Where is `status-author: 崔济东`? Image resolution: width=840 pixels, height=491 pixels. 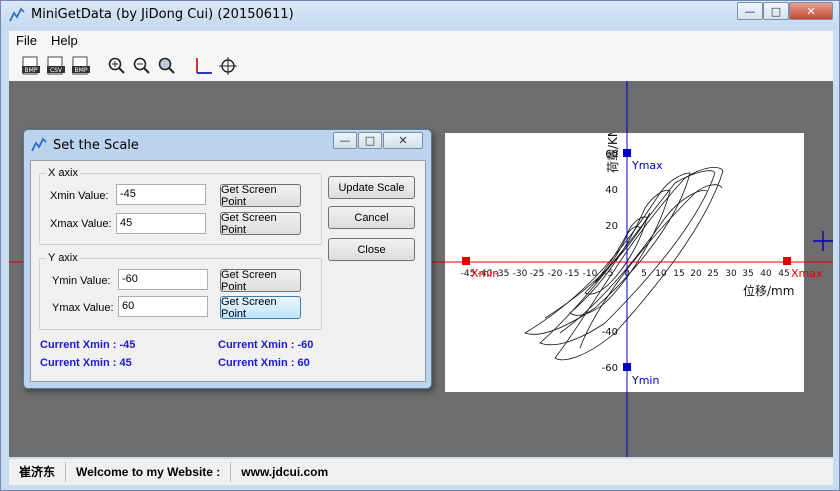
status-author: 崔济东 is located at coordinates (38, 472).